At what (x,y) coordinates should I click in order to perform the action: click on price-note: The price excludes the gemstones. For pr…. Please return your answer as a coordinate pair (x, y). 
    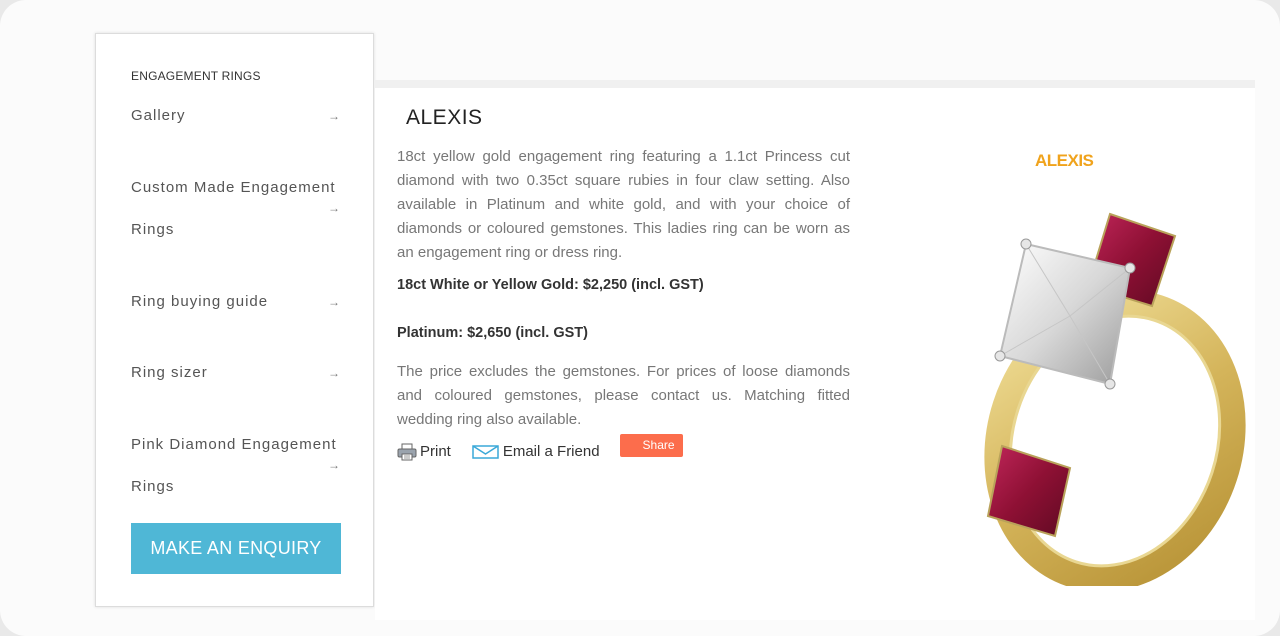
    Looking at the image, I should click on (623, 395).